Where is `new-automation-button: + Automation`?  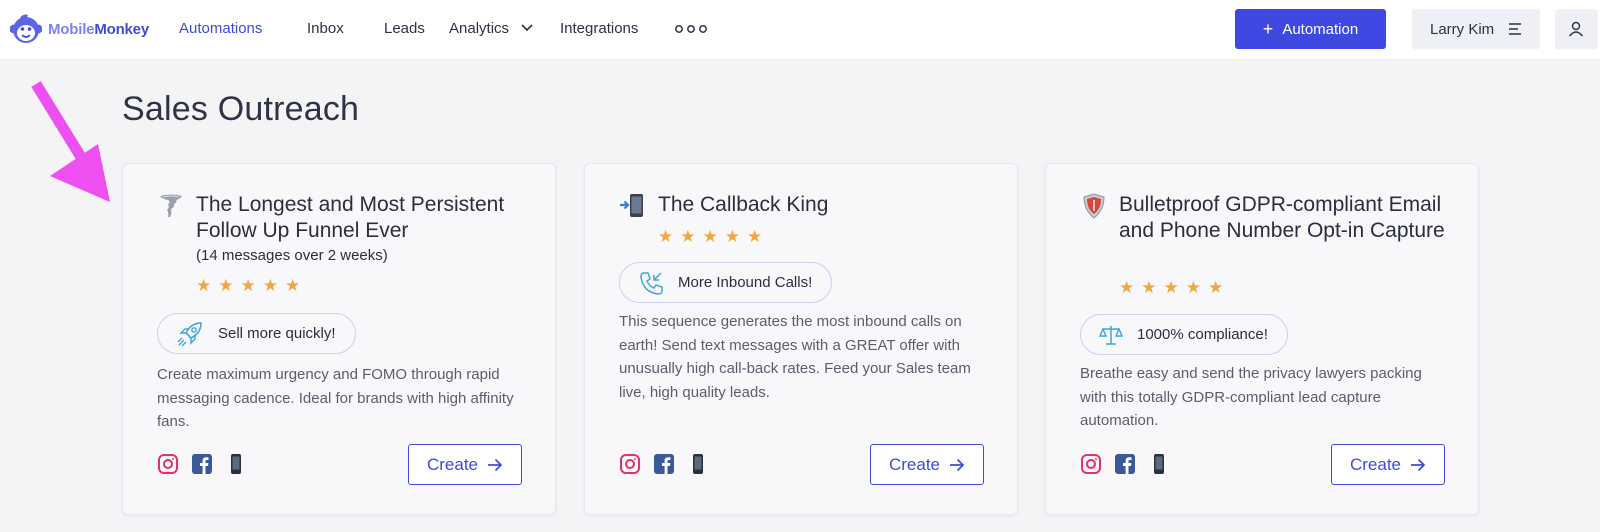
new-automation-button: + Automation is located at coordinates (1310, 29).